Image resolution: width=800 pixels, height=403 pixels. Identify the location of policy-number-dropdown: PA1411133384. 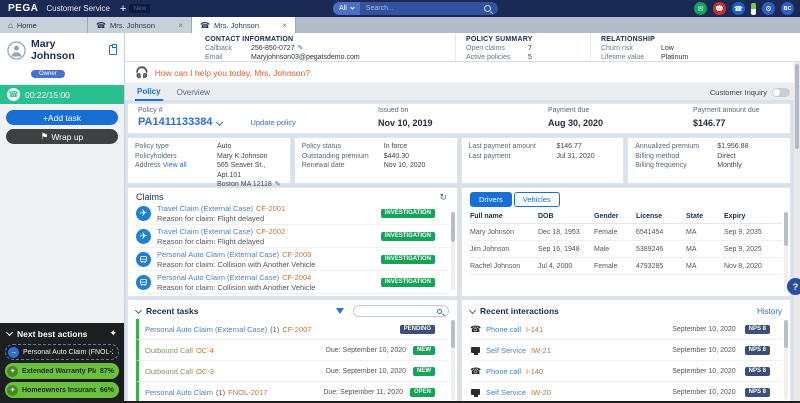
(175, 122).